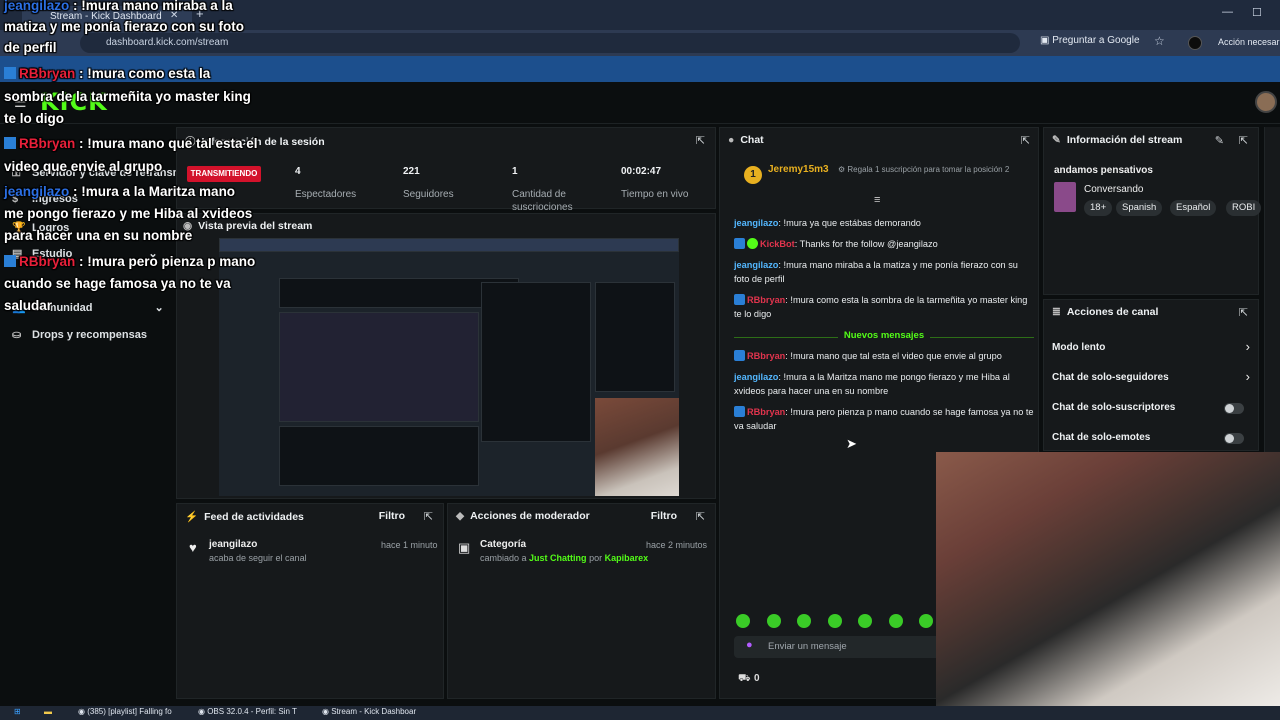 The height and width of the screenshot is (720, 1280). What do you see at coordinates (152, 191) in the screenshot?
I see `overlay-text: : !mura a la Maritza mano` at bounding box center [152, 191].